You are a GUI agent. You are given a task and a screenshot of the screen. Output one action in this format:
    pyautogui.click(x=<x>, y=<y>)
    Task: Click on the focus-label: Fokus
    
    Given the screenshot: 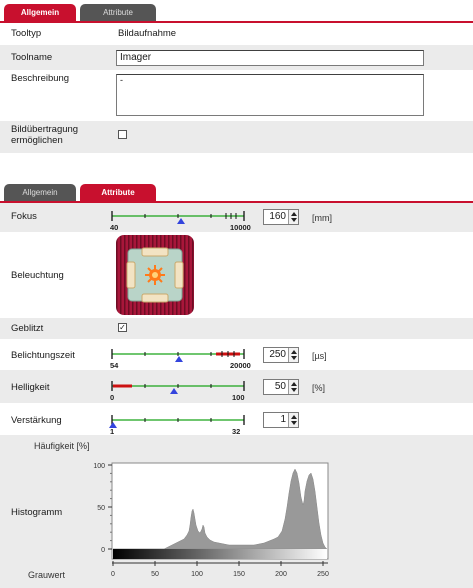 What is the action you would take?
    pyautogui.click(x=24, y=216)
    